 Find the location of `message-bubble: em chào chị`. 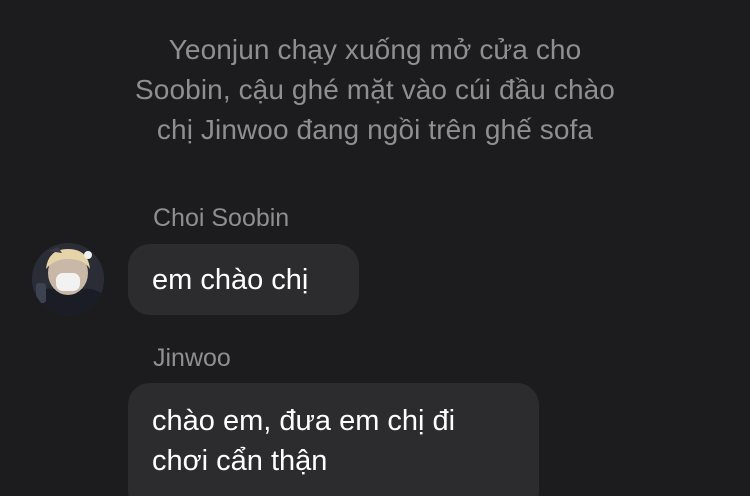

message-bubble: em chào chị is located at coordinates (243, 279).